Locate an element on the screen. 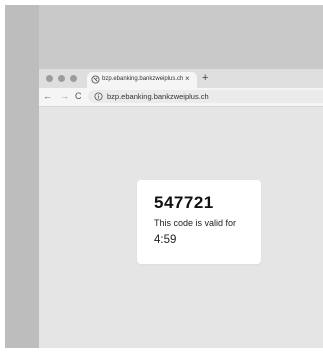 The image size is (323, 354). verification-code: 547721 is located at coordinates (184, 202).